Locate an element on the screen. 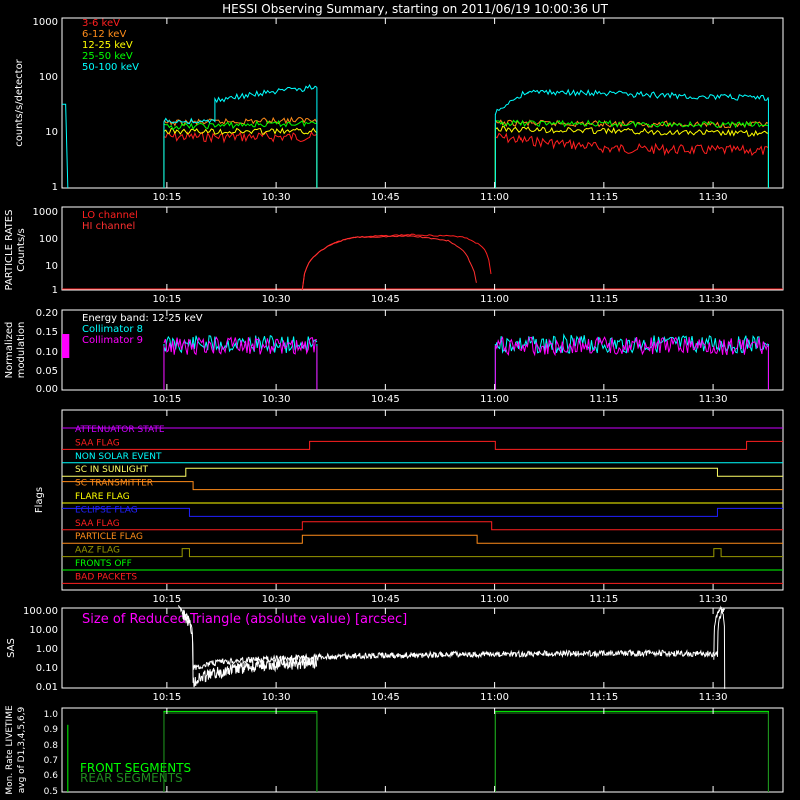 The width and height of the screenshot is (800, 800). rates-legend-3: 25-50 keV is located at coordinates (107, 56).